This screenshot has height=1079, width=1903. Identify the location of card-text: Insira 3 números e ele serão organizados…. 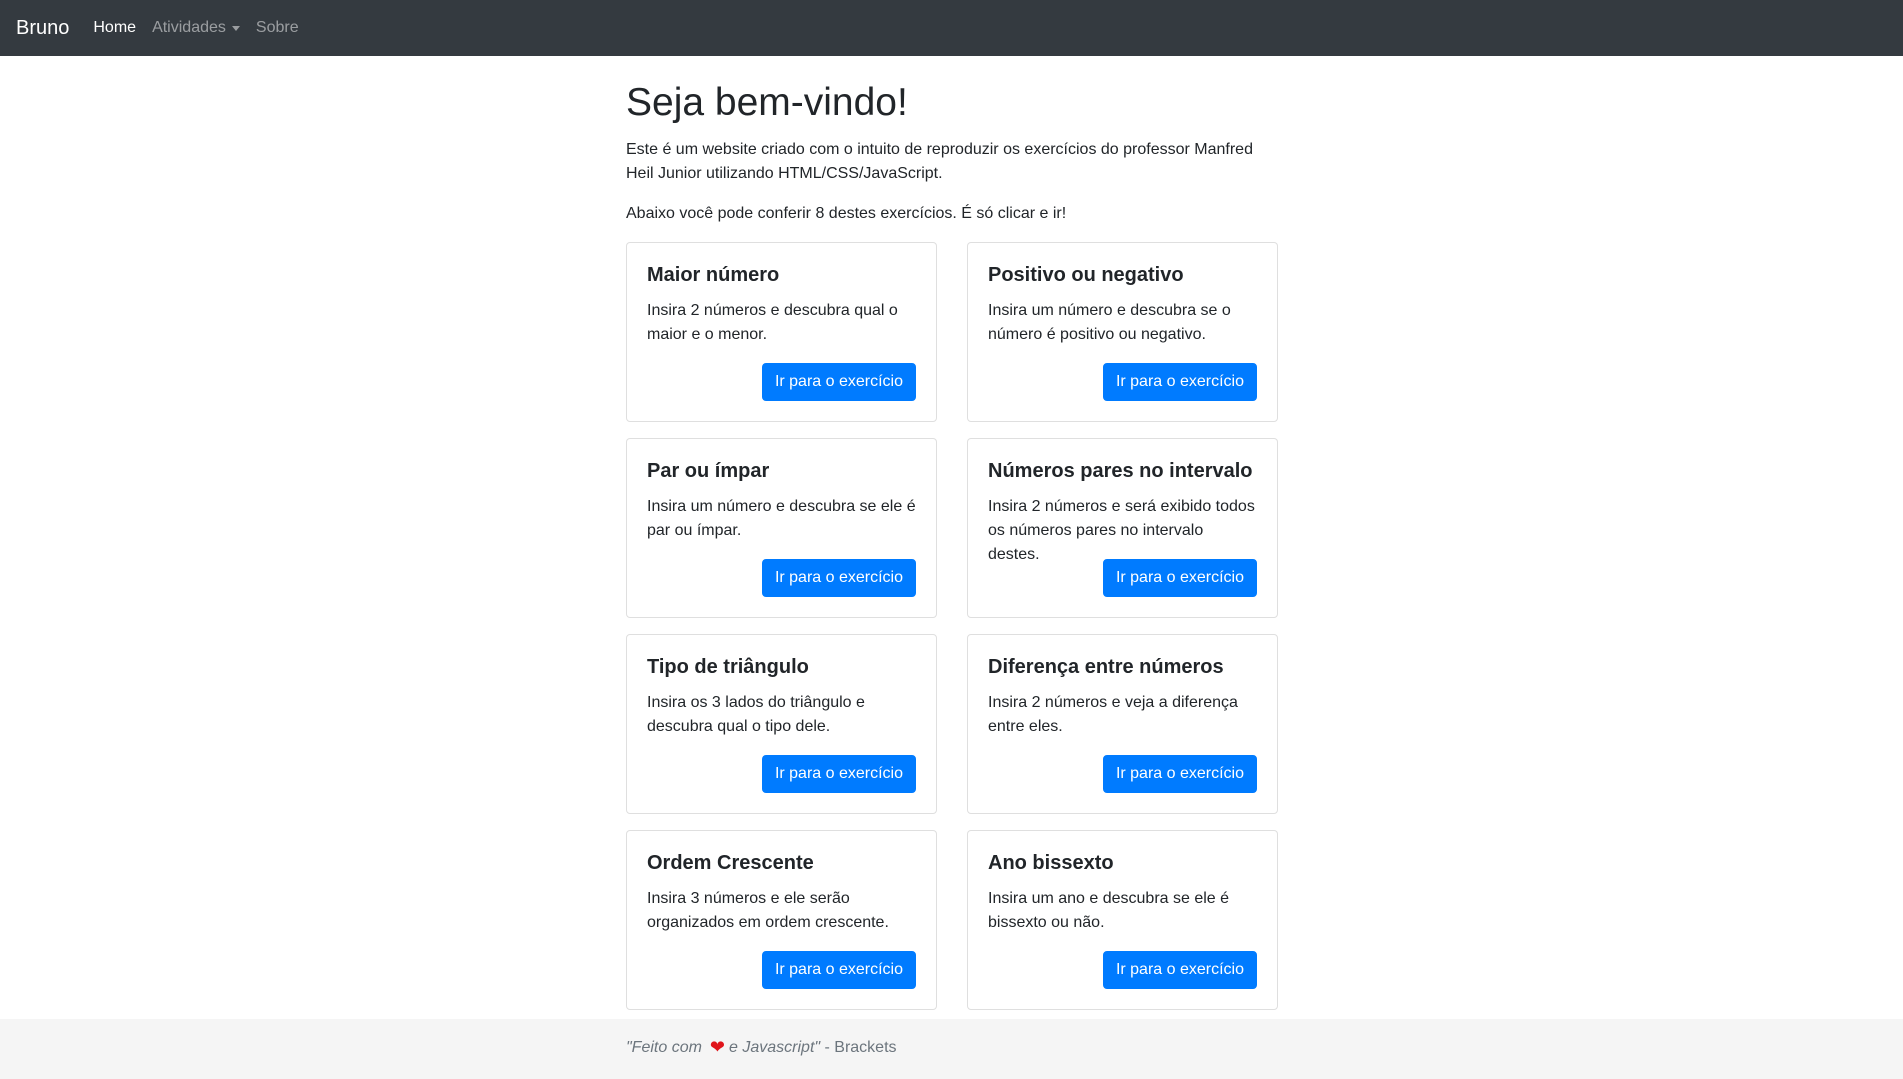
(768, 910).